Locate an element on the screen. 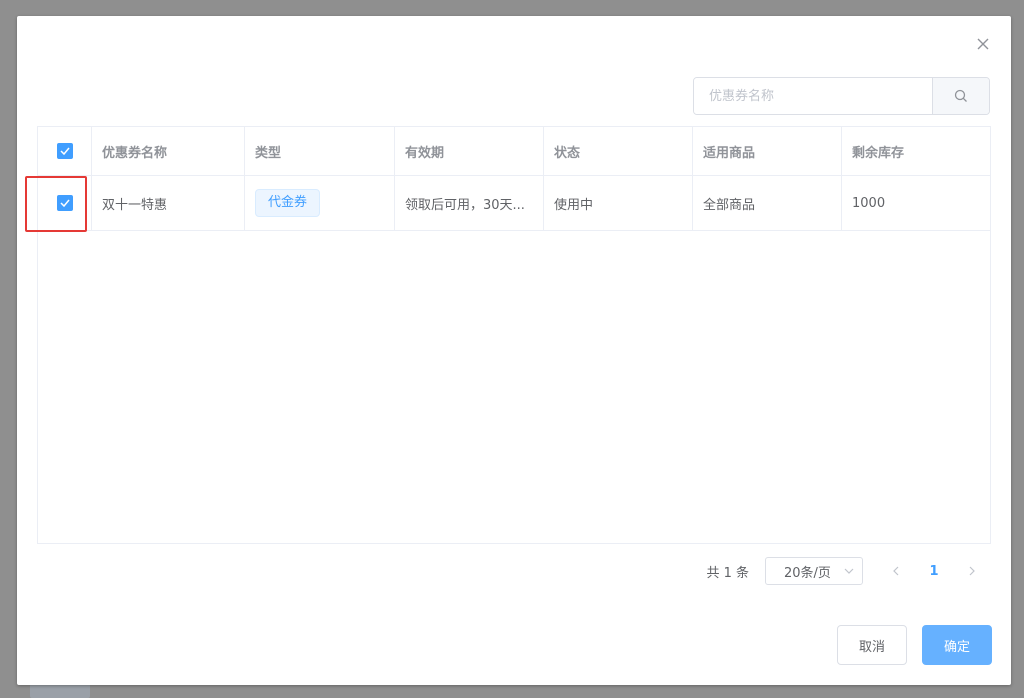 The height and width of the screenshot is (698, 1024). search-button is located at coordinates (960, 96).